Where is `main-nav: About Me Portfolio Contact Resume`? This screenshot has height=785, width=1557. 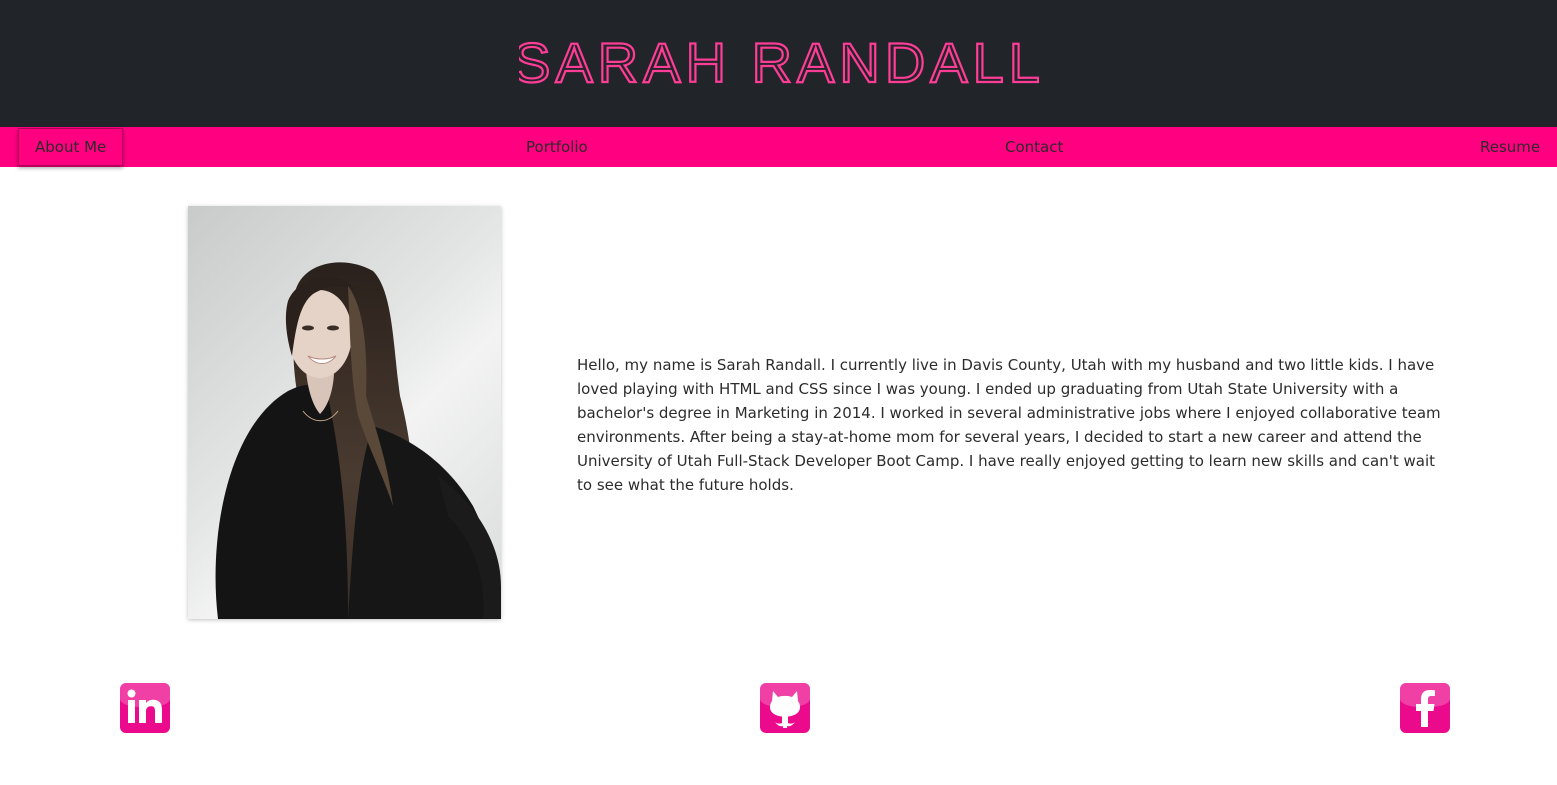
main-nav: About Me Portfolio Contact Resume is located at coordinates (778, 147).